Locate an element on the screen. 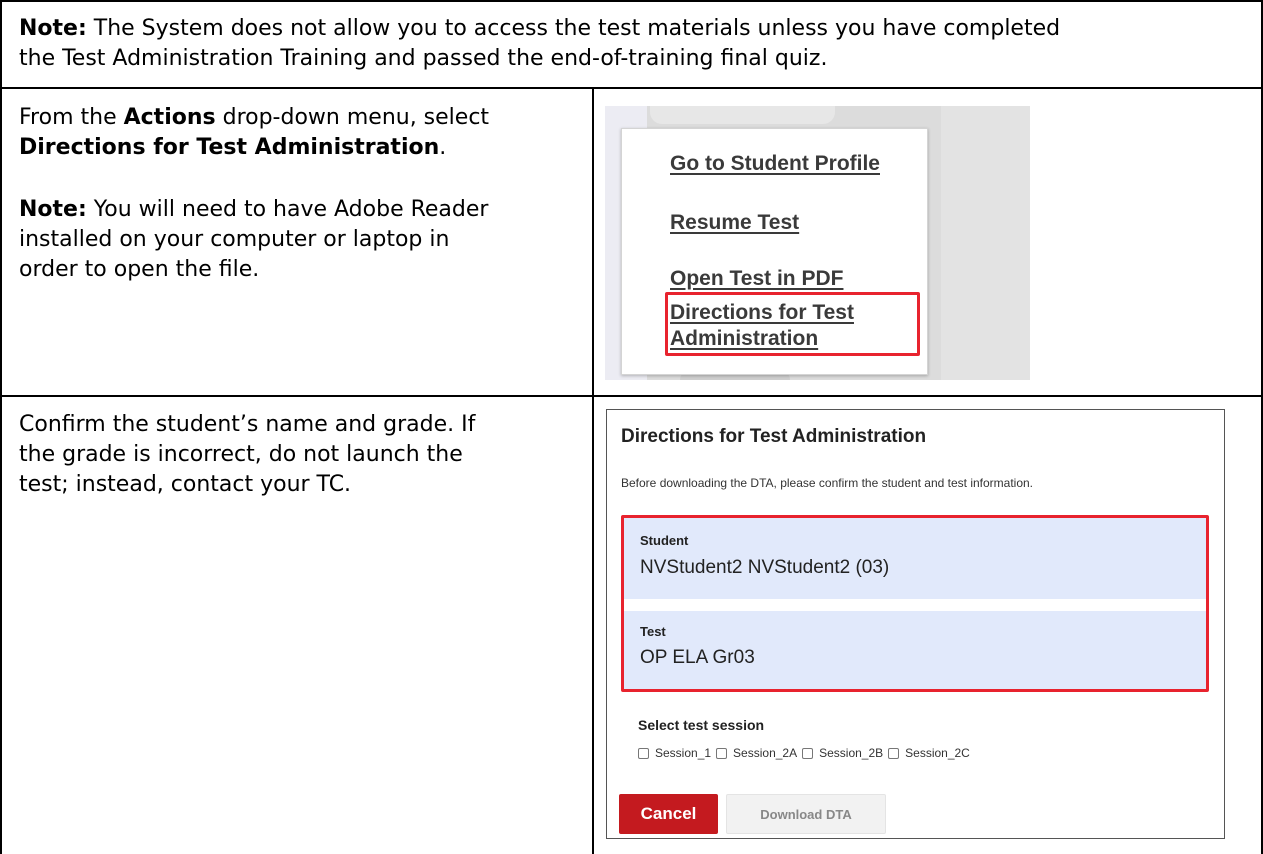 The height and width of the screenshot is (854, 1263). session-option-label: Session_2A is located at coordinates (765, 753).